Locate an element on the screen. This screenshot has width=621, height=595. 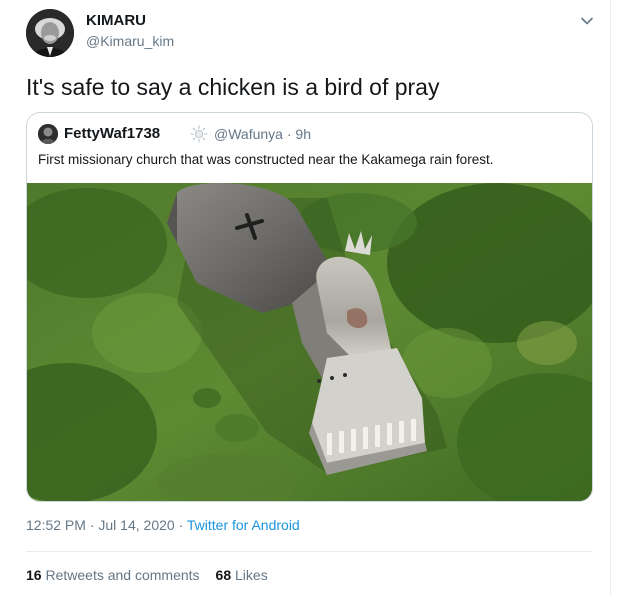
divider is located at coordinates (309, 551).